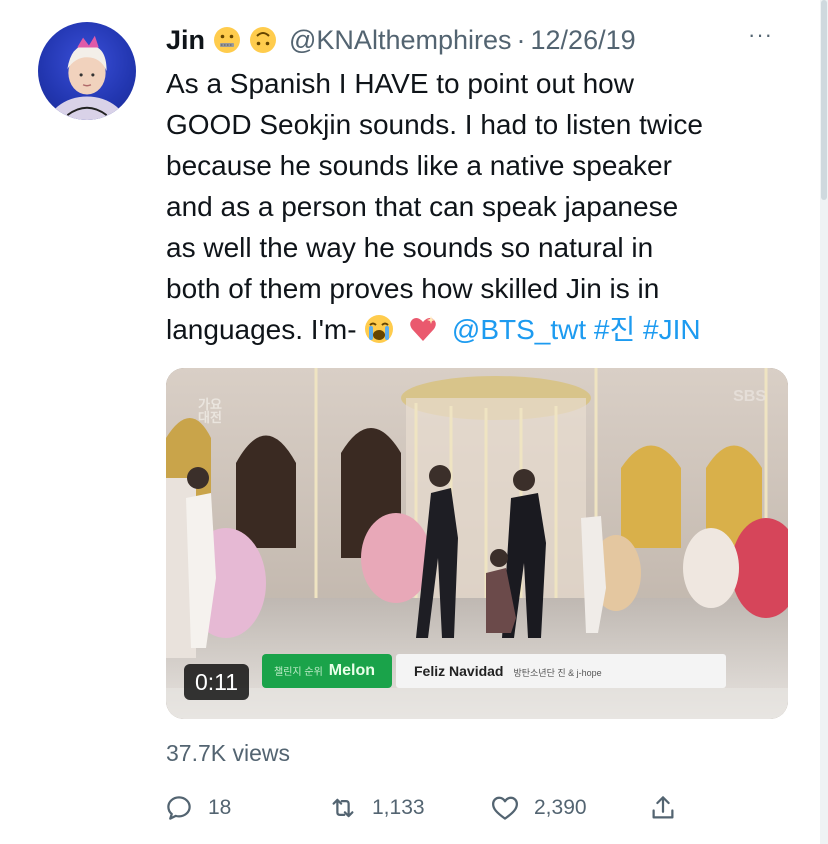  Describe the element at coordinates (298, 672) in the screenshot. I see `melon-caption-kr: 챌린지 순위` at that location.